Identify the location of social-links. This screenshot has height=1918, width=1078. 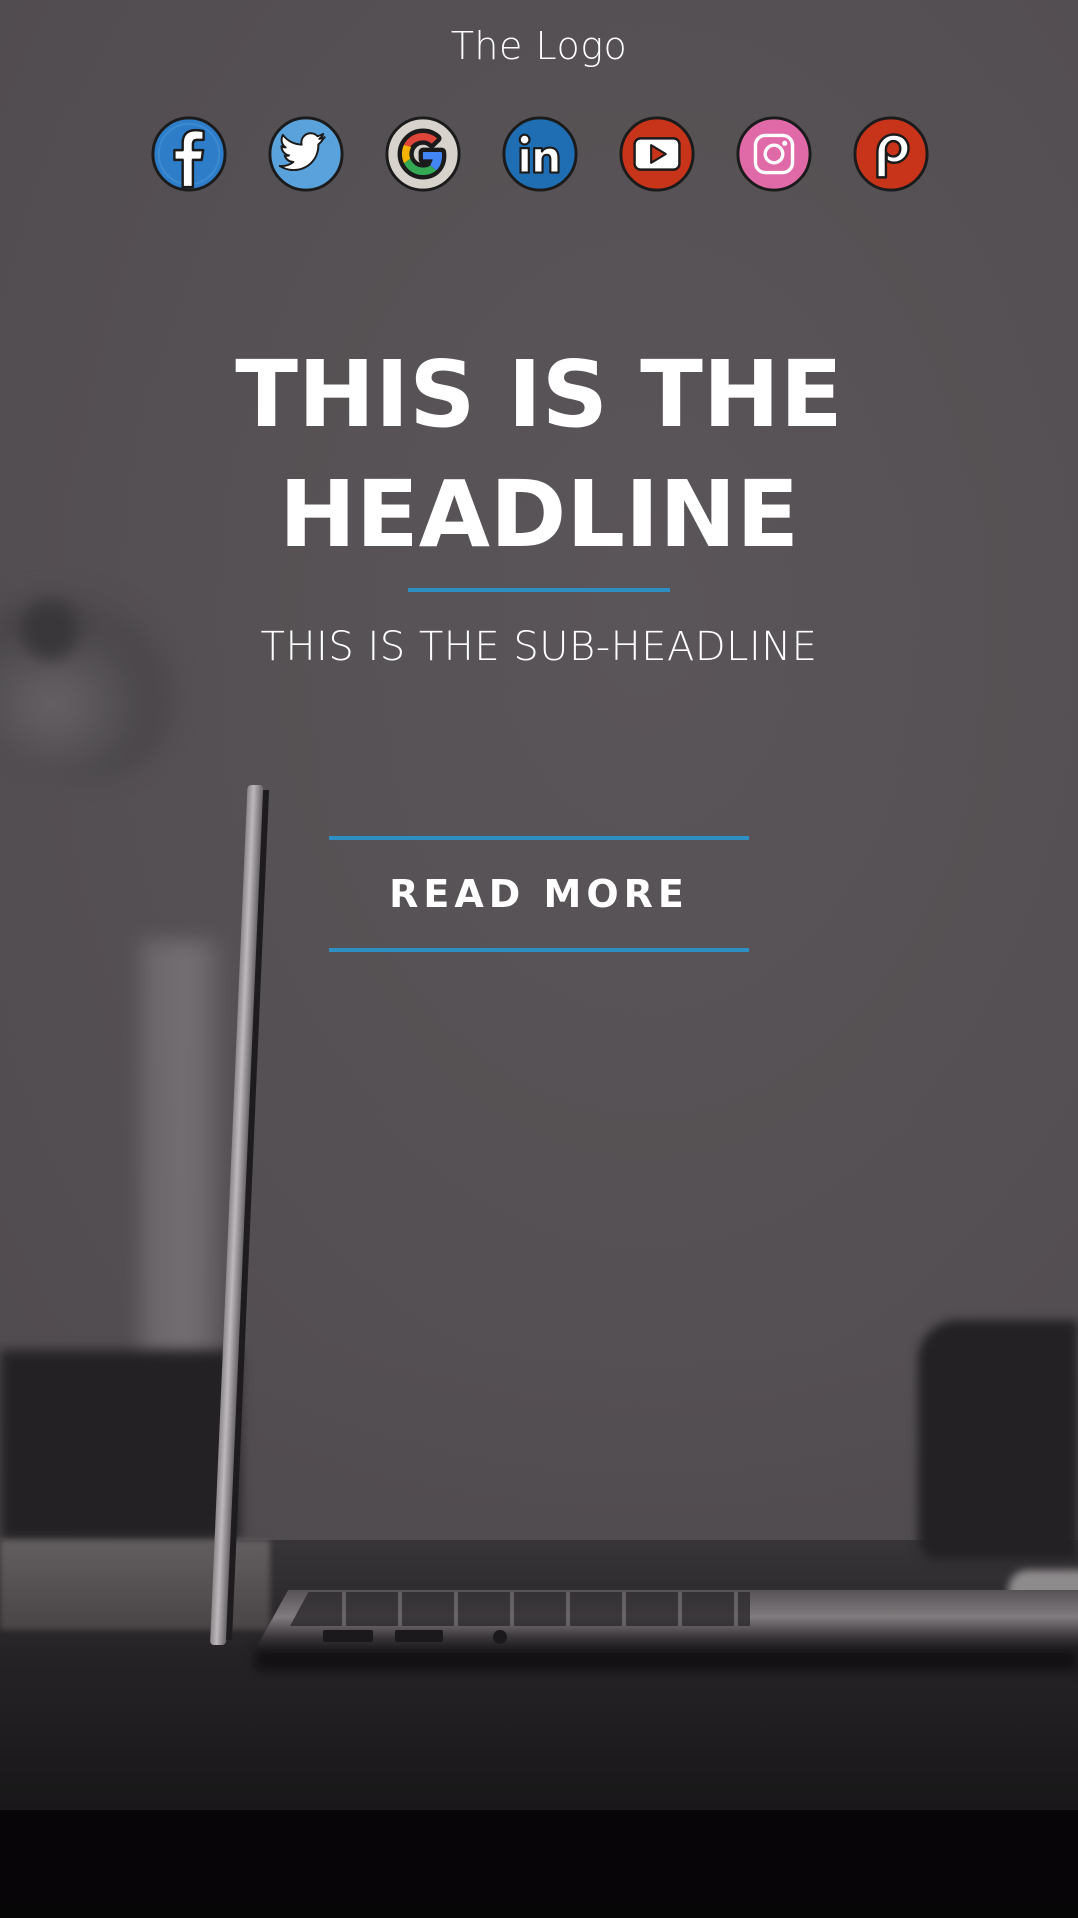
(540, 155).